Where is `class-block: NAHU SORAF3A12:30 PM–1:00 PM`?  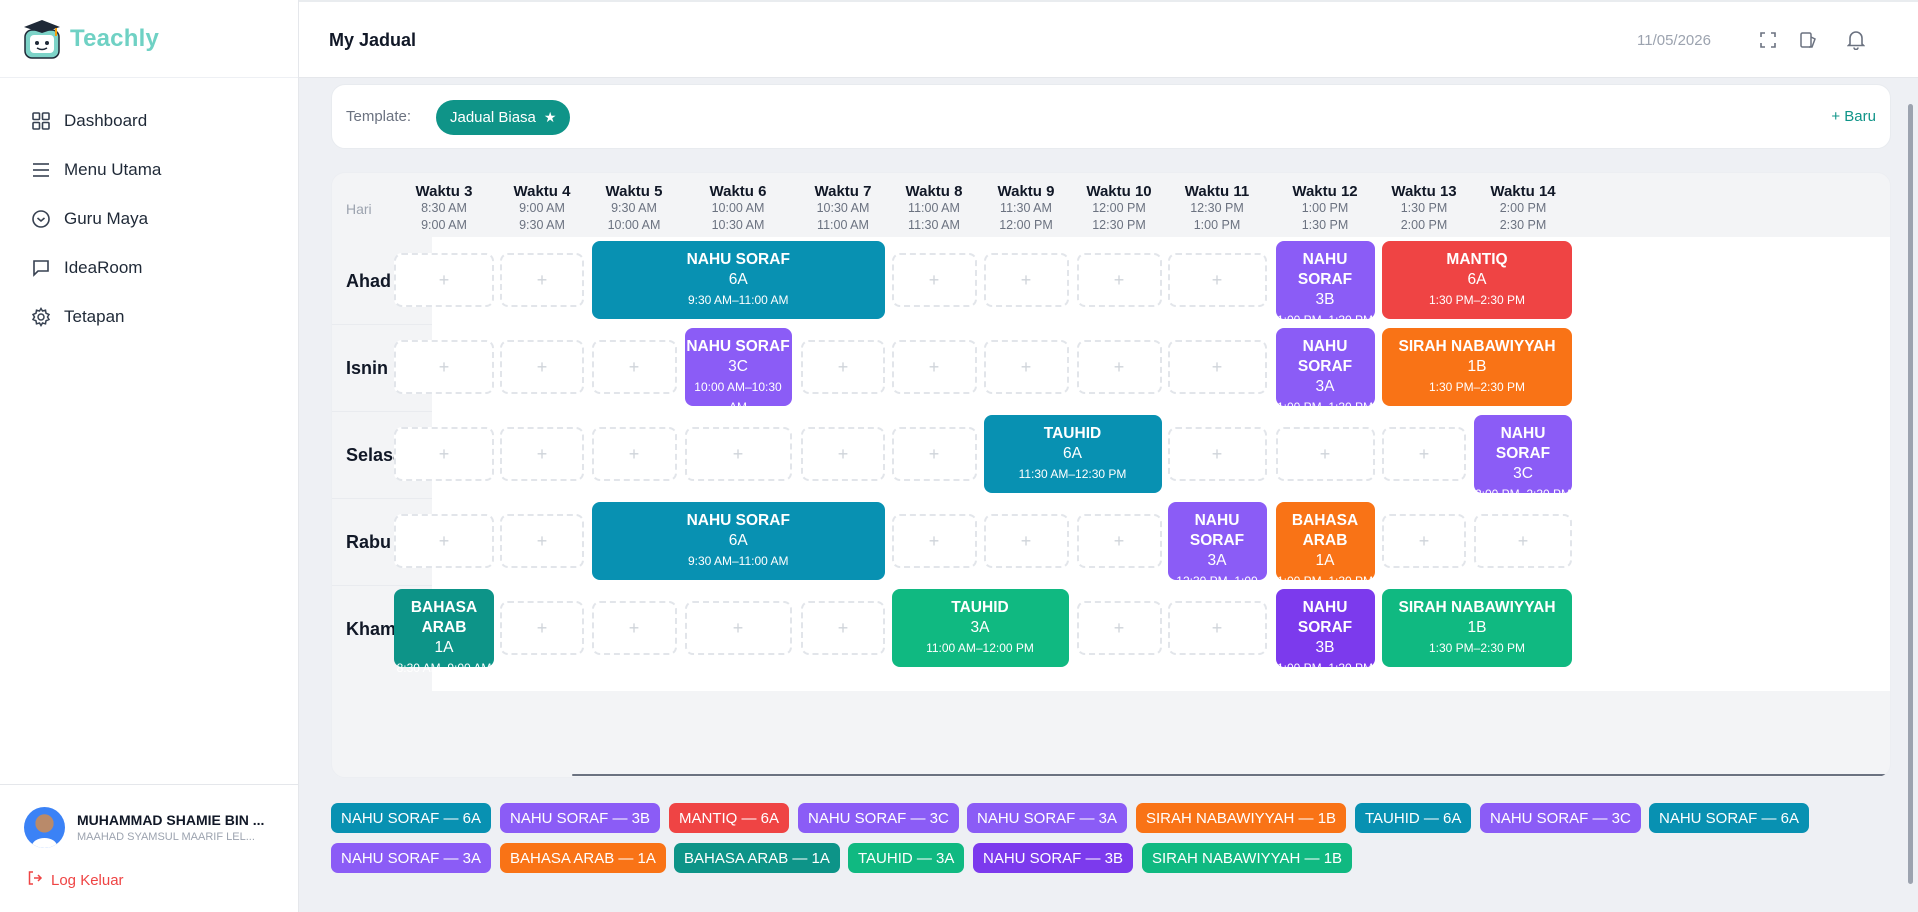
class-block: NAHU SORAF3A12:30 PM–1:00 PM is located at coordinates (1217, 555).